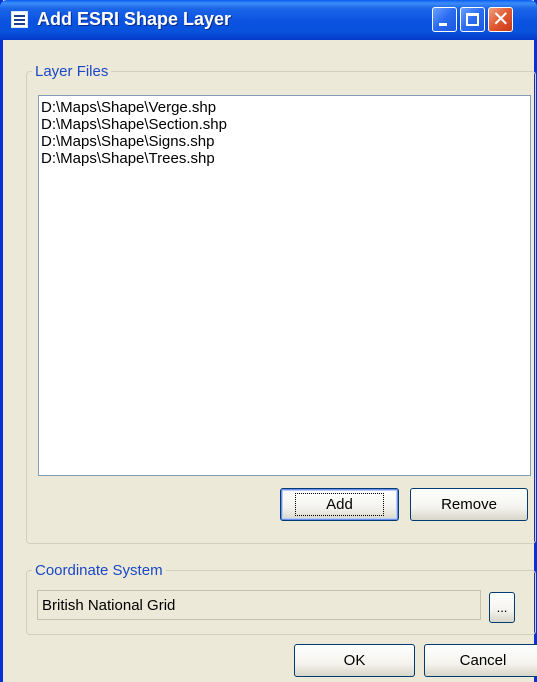  I want to click on minimize-icon, so click(443, 24).